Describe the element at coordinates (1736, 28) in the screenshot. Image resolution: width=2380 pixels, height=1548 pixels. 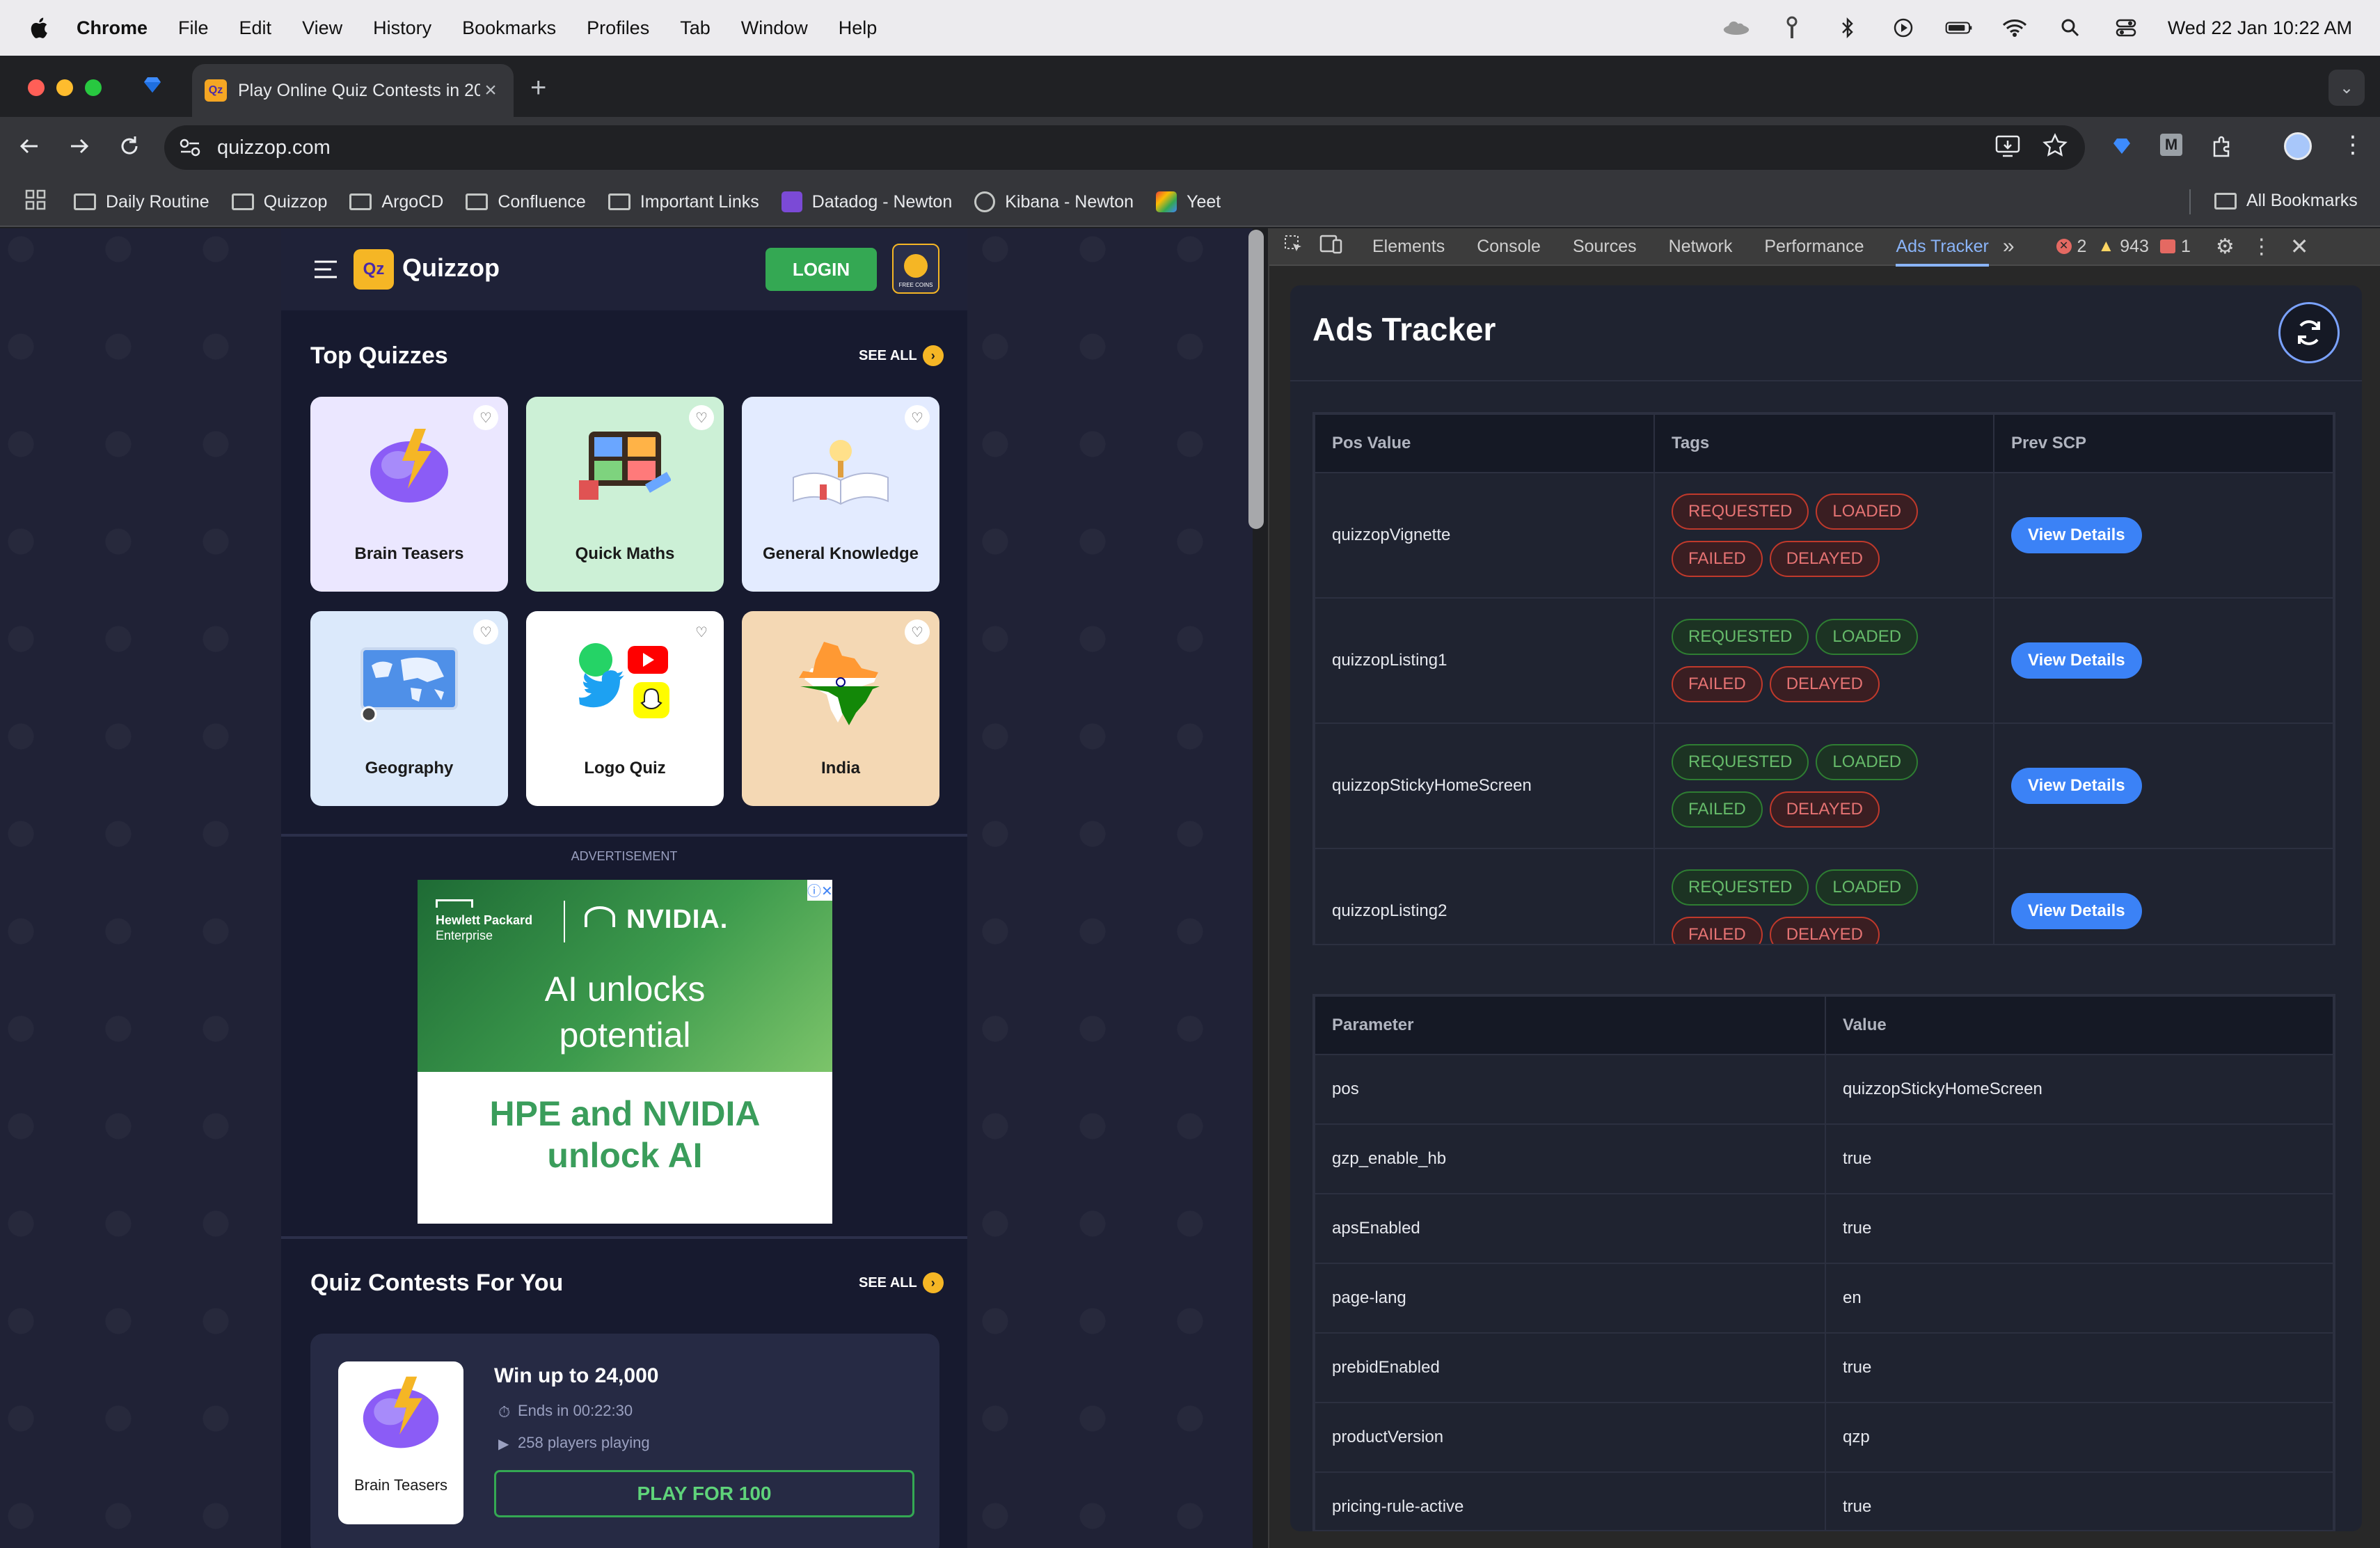
I see `cloud-icon` at that location.